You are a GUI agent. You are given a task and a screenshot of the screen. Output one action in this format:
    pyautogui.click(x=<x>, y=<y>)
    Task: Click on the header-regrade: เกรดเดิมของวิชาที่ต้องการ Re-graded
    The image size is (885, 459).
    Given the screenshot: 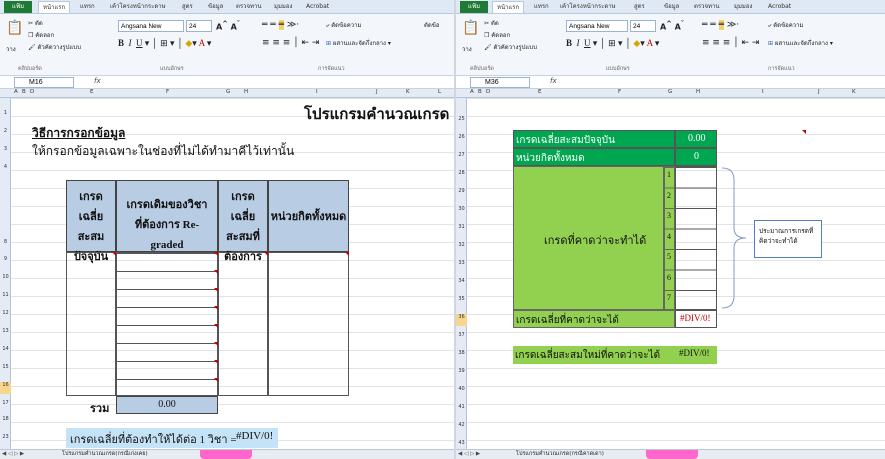 What is the action you would take?
    pyautogui.click(x=167, y=216)
    